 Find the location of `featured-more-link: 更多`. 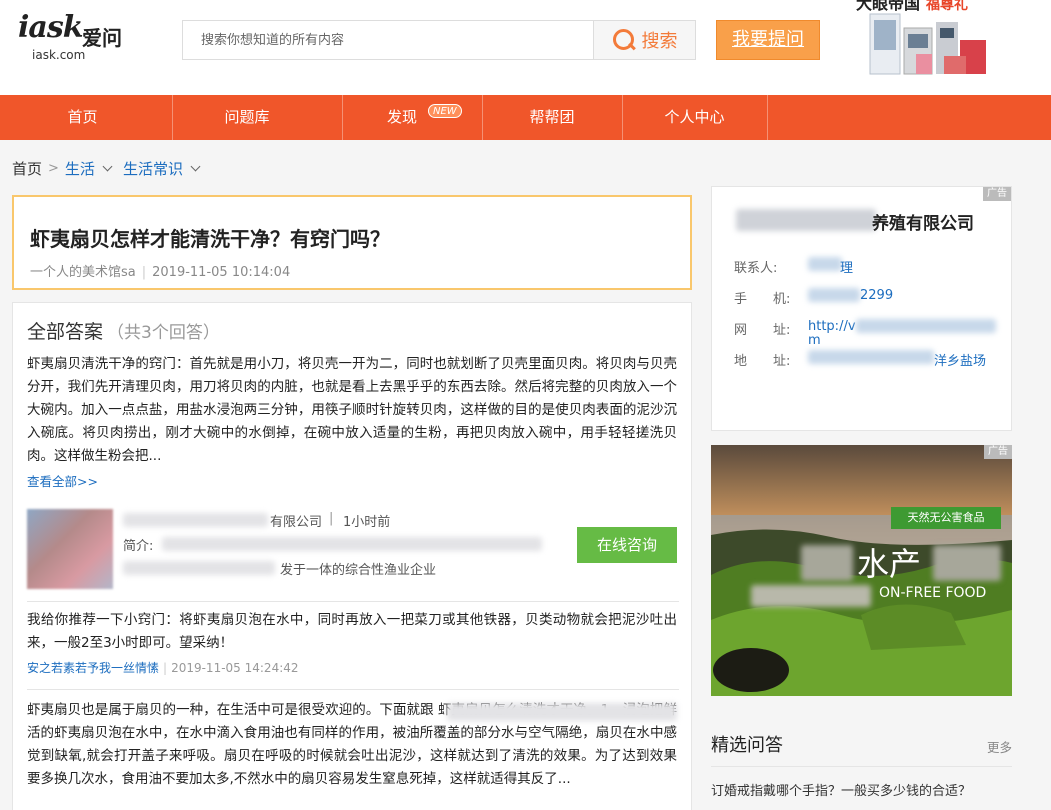

featured-more-link: 更多 is located at coordinates (999, 746).